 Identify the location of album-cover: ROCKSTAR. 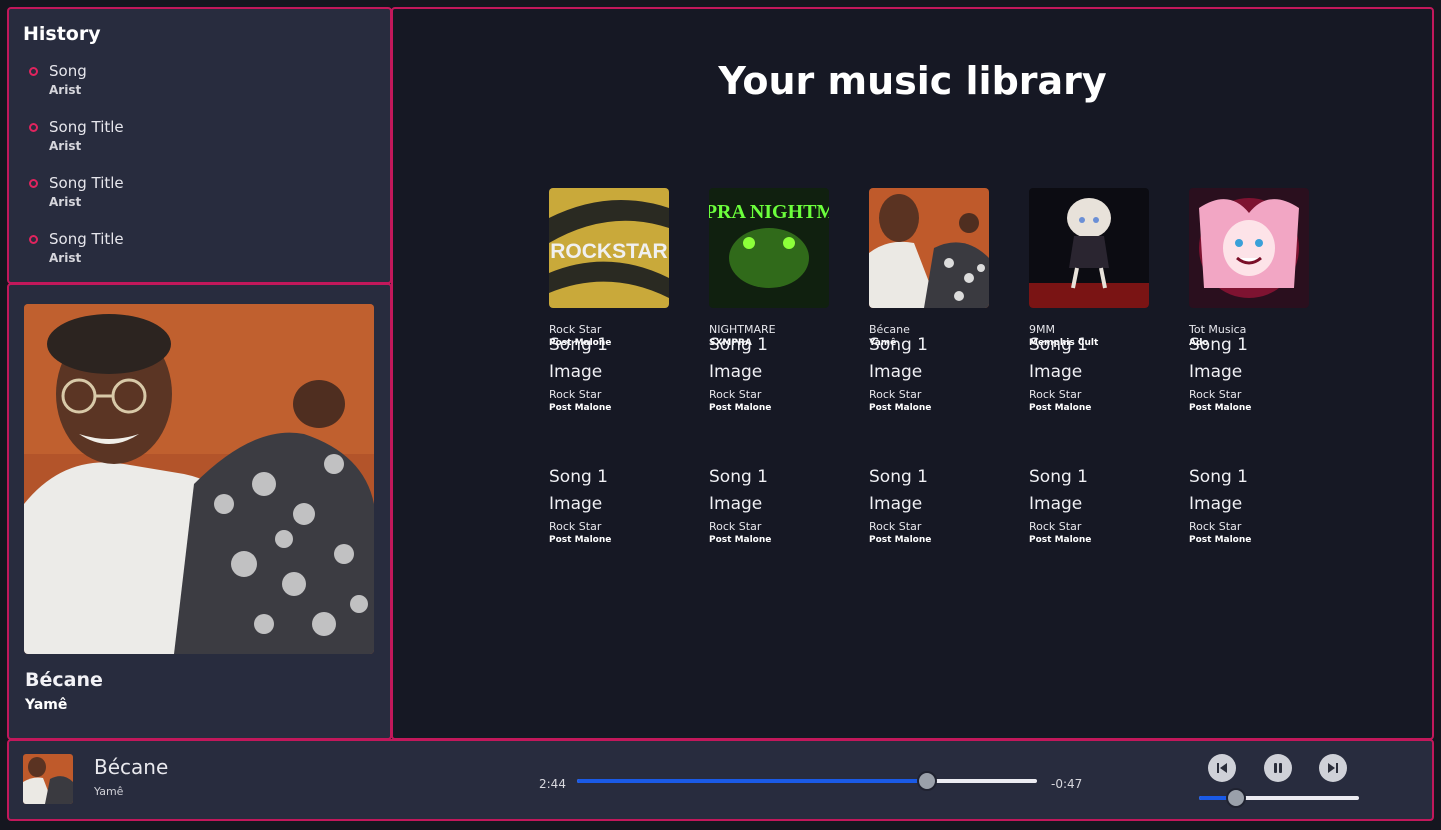
(609, 248).